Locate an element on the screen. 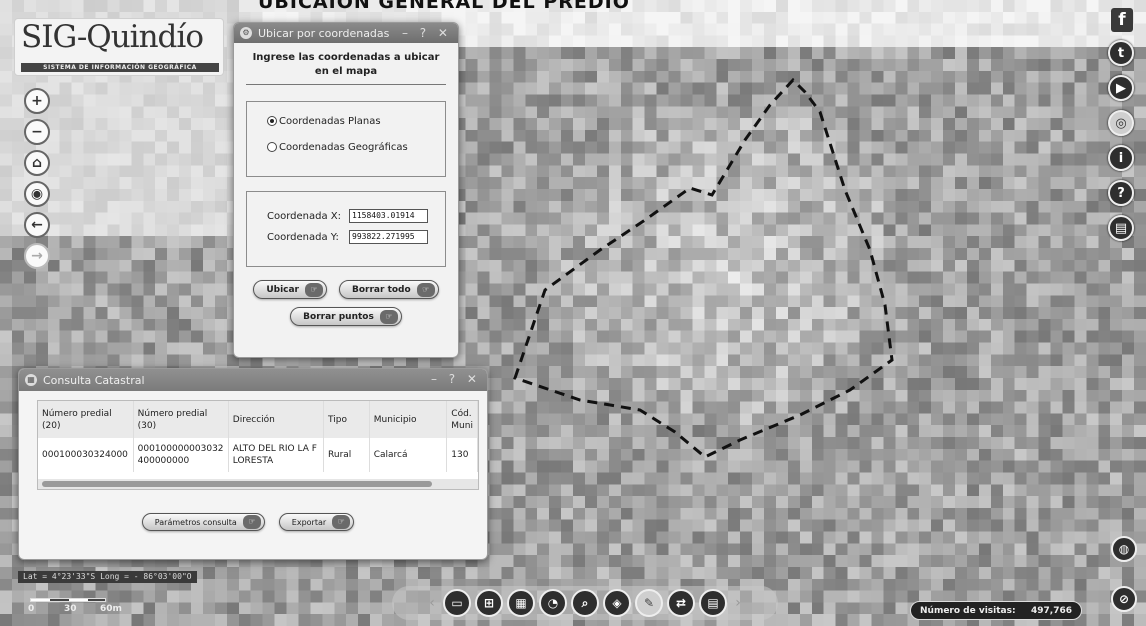 The width and height of the screenshot is (1146, 626). back-arrow-icon: ← is located at coordinates (37, 225).